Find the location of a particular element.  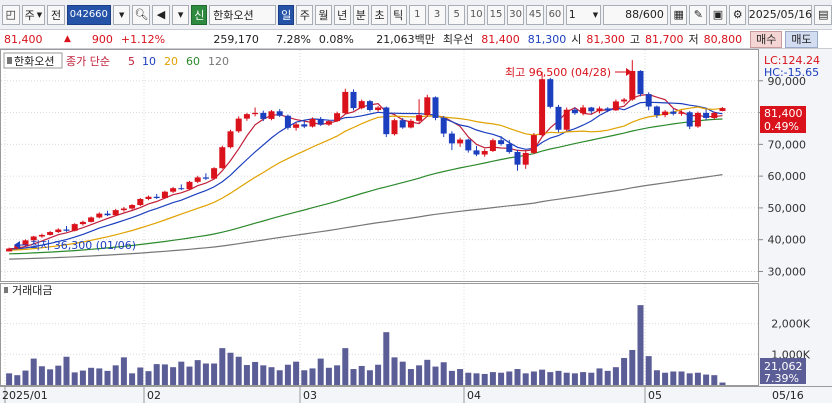

interval-1: 1 is located at coordinates (417, 14).